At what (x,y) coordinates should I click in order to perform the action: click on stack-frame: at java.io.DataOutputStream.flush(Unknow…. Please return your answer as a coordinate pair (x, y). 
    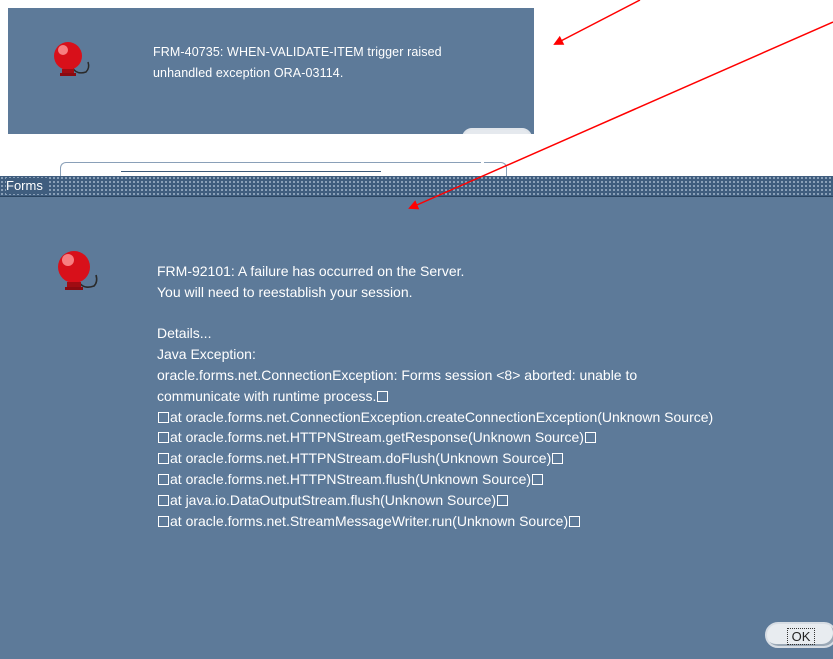
    Looking at the image, I should click on (333, 499).